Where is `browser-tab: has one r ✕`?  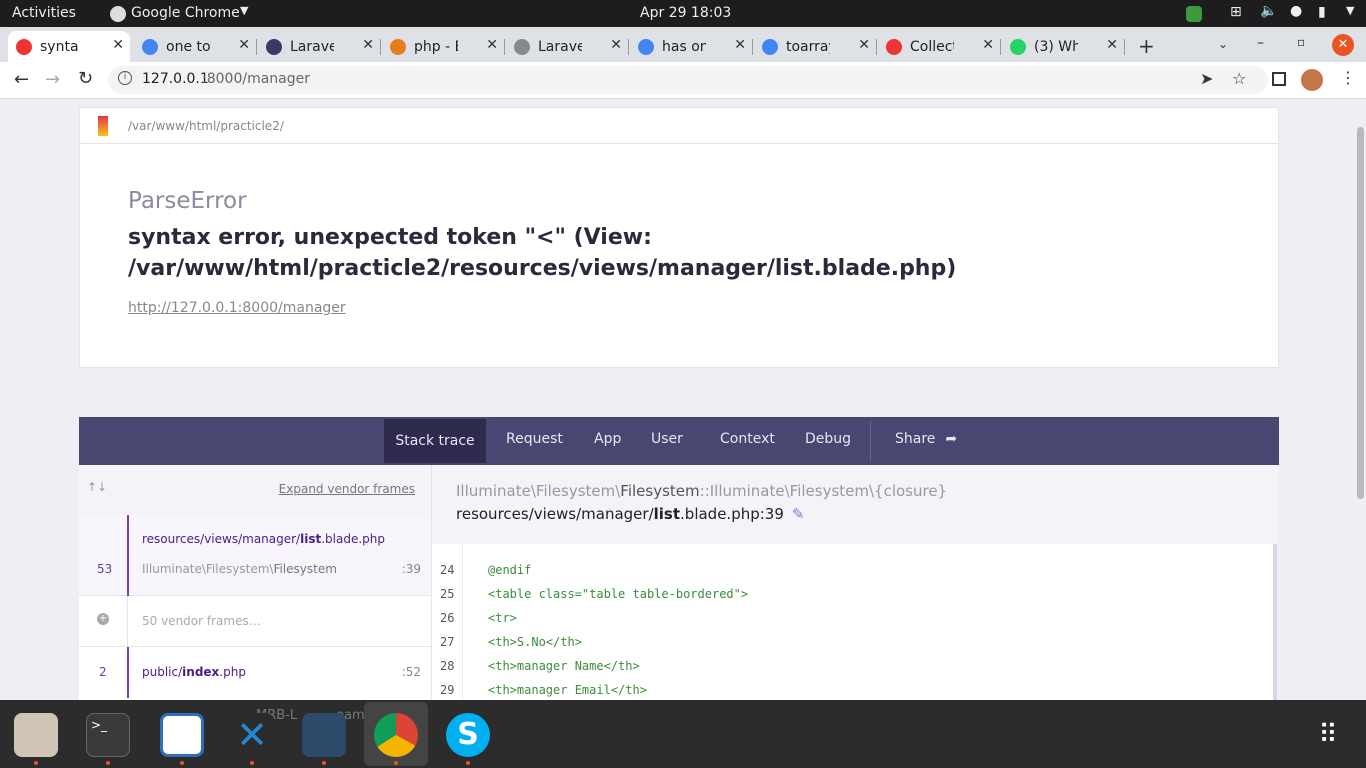
browser-tab: has one r ✕ is located at coordinates (691, 46).